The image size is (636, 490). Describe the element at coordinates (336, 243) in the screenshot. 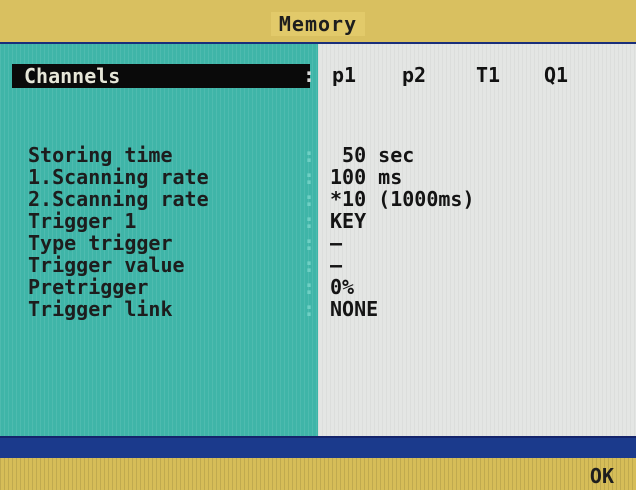

I see `type-trigger-value: –` at that location.